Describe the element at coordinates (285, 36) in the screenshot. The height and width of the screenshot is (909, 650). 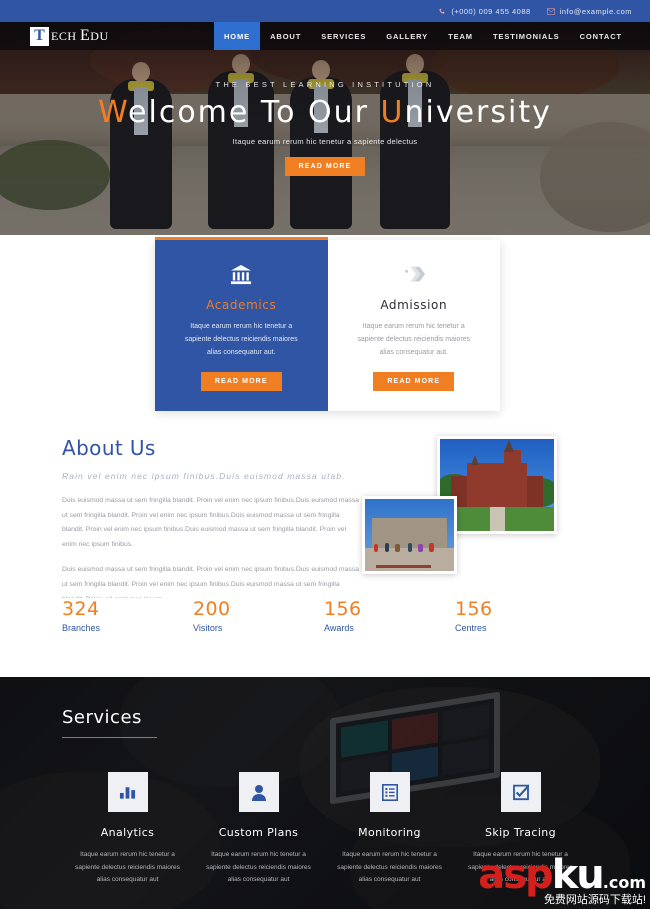
I see `nav-item-about: ABOUT` at that location.